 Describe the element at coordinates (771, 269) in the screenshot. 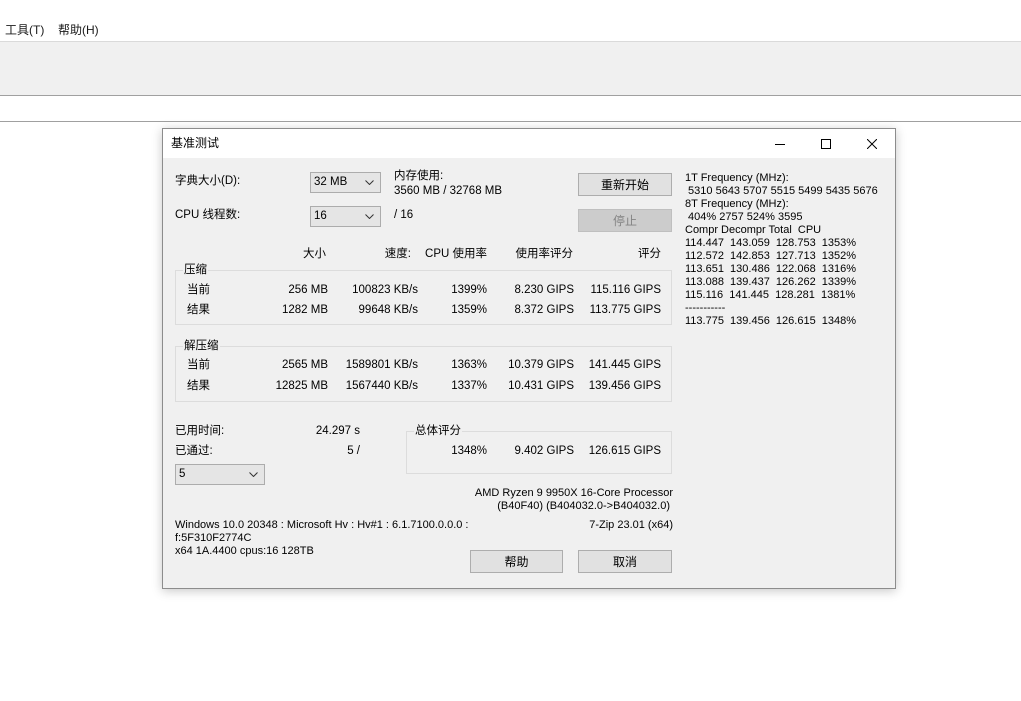

I see `log-line: 113.651 130.486 122.068 1316%` at that location.